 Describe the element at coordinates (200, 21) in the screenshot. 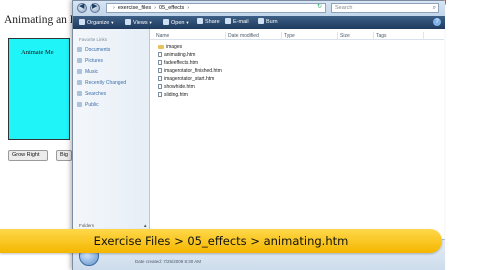

I see `share-icon` at that location.